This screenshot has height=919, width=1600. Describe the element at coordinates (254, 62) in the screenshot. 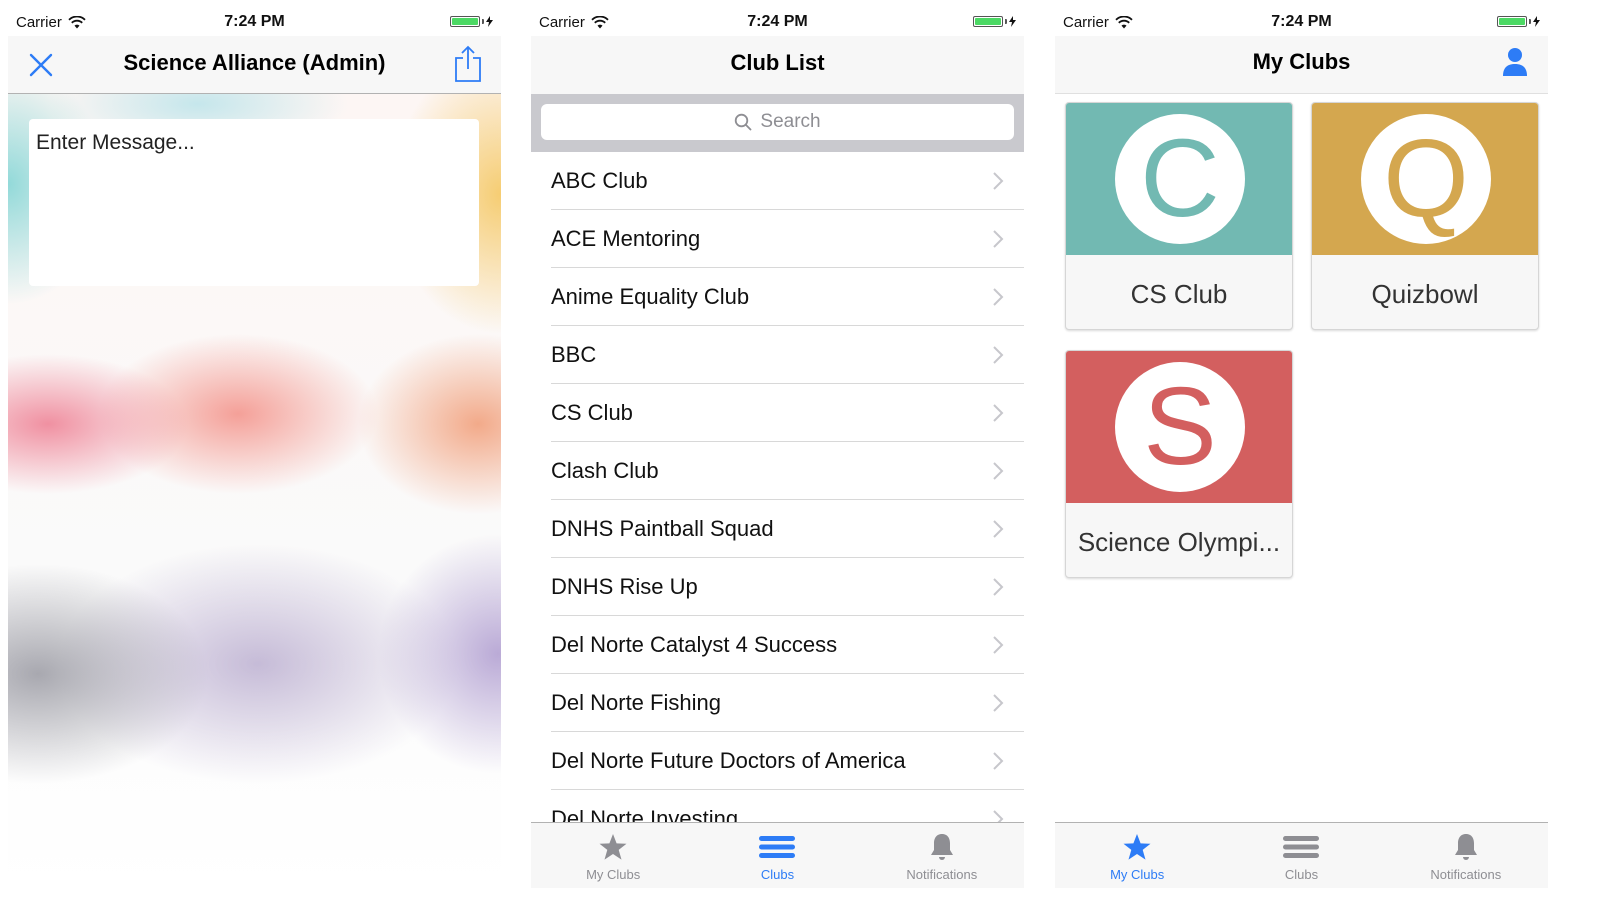

I see `page-title: Science Alliance (Admin)` at that location.